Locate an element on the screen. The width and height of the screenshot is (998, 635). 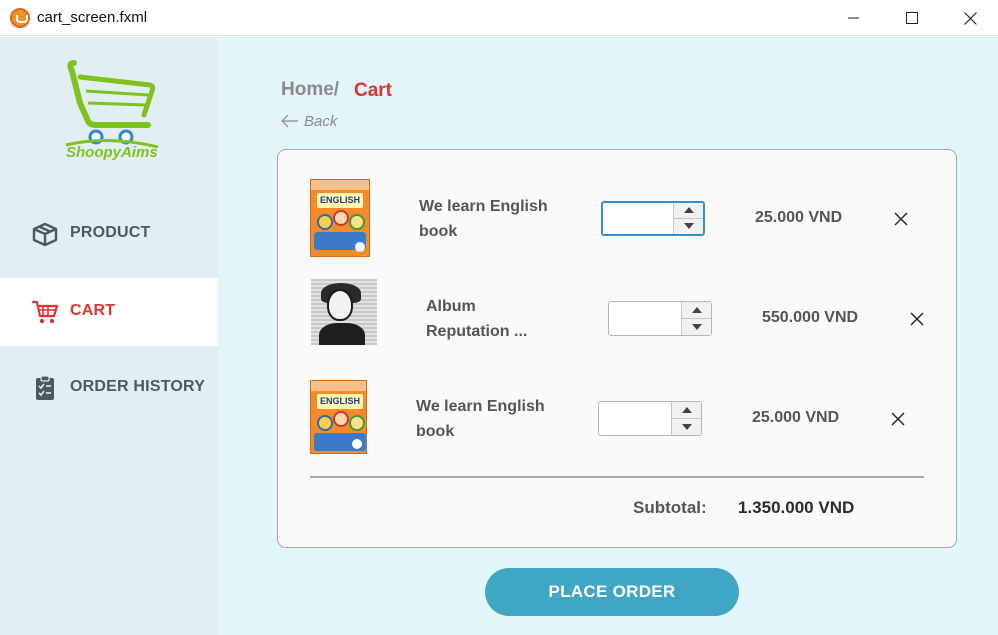
sidebar-item-order-history: ORDER HISTORY is located at coordinates (109, 388).